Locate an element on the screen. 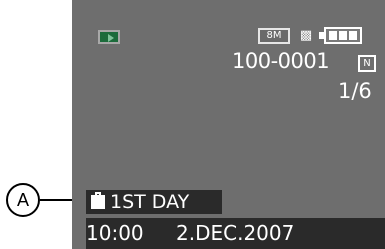 This screenshot has height=249, width=385. protect-icon: N is located at coordinates (367, 63).